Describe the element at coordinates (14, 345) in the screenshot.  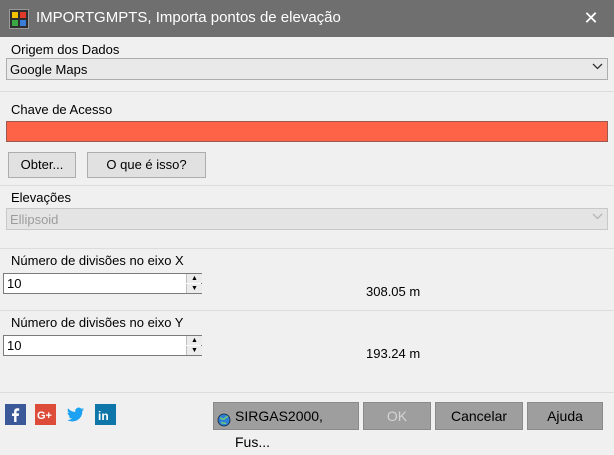
I see `div-y-value: 10` at that location.